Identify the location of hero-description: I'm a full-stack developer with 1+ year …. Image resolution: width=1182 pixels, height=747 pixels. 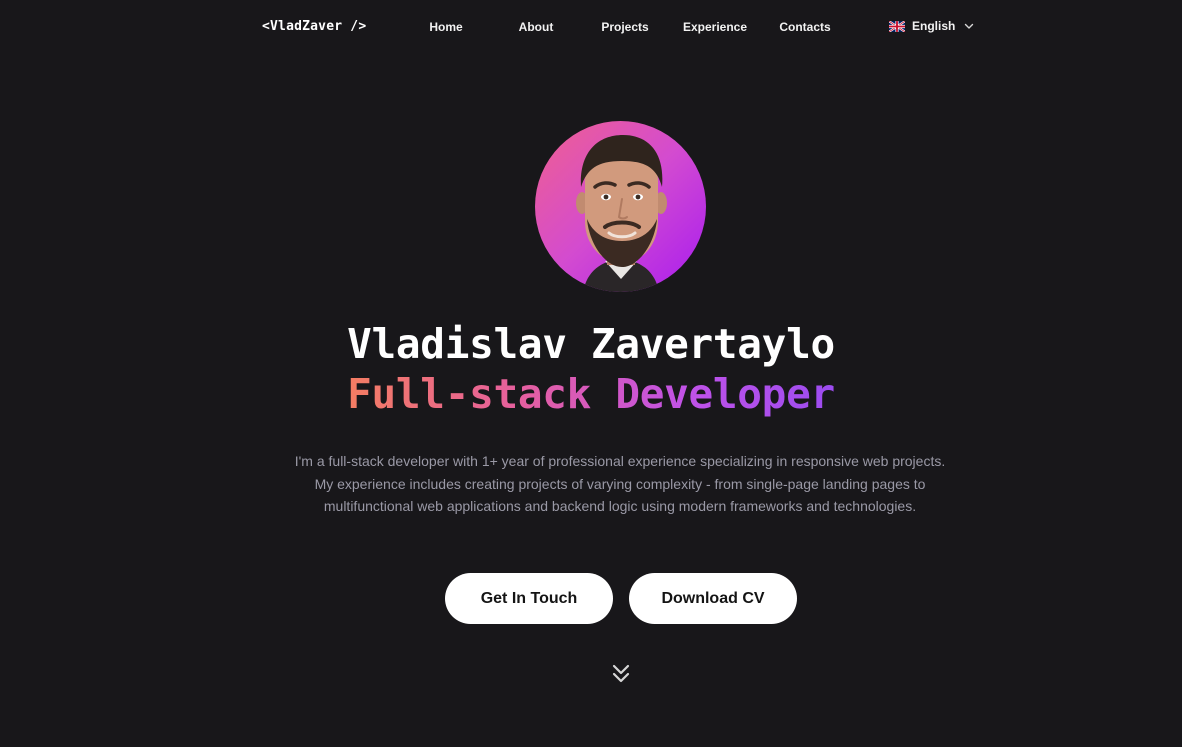
(620, 483).